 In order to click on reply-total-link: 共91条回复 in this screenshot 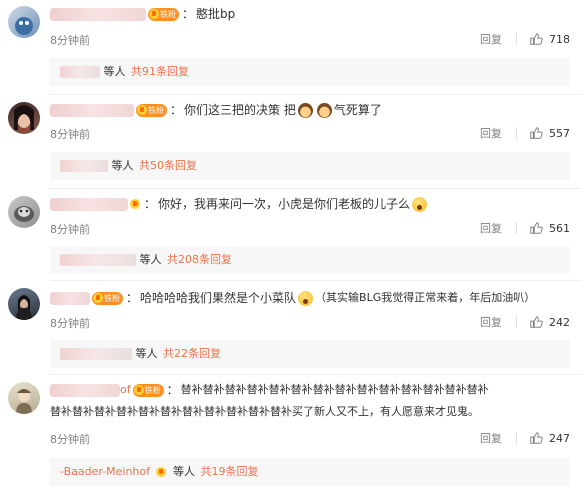, I will do `click(160, 71)`.